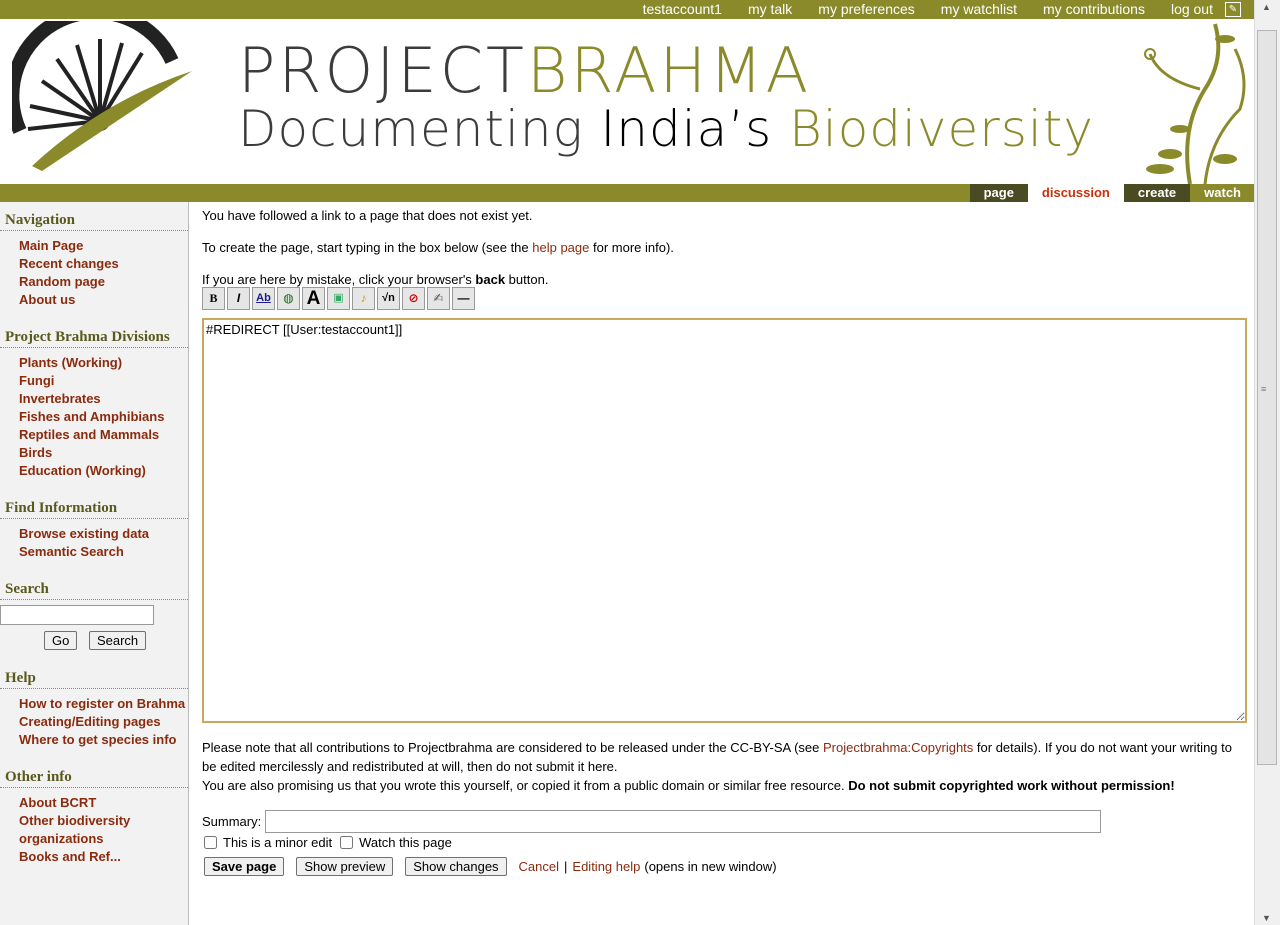  Describe the element at coordinates (1266, 918) in the screenshot. I see `scroll-down-icon: ▼` at that location.